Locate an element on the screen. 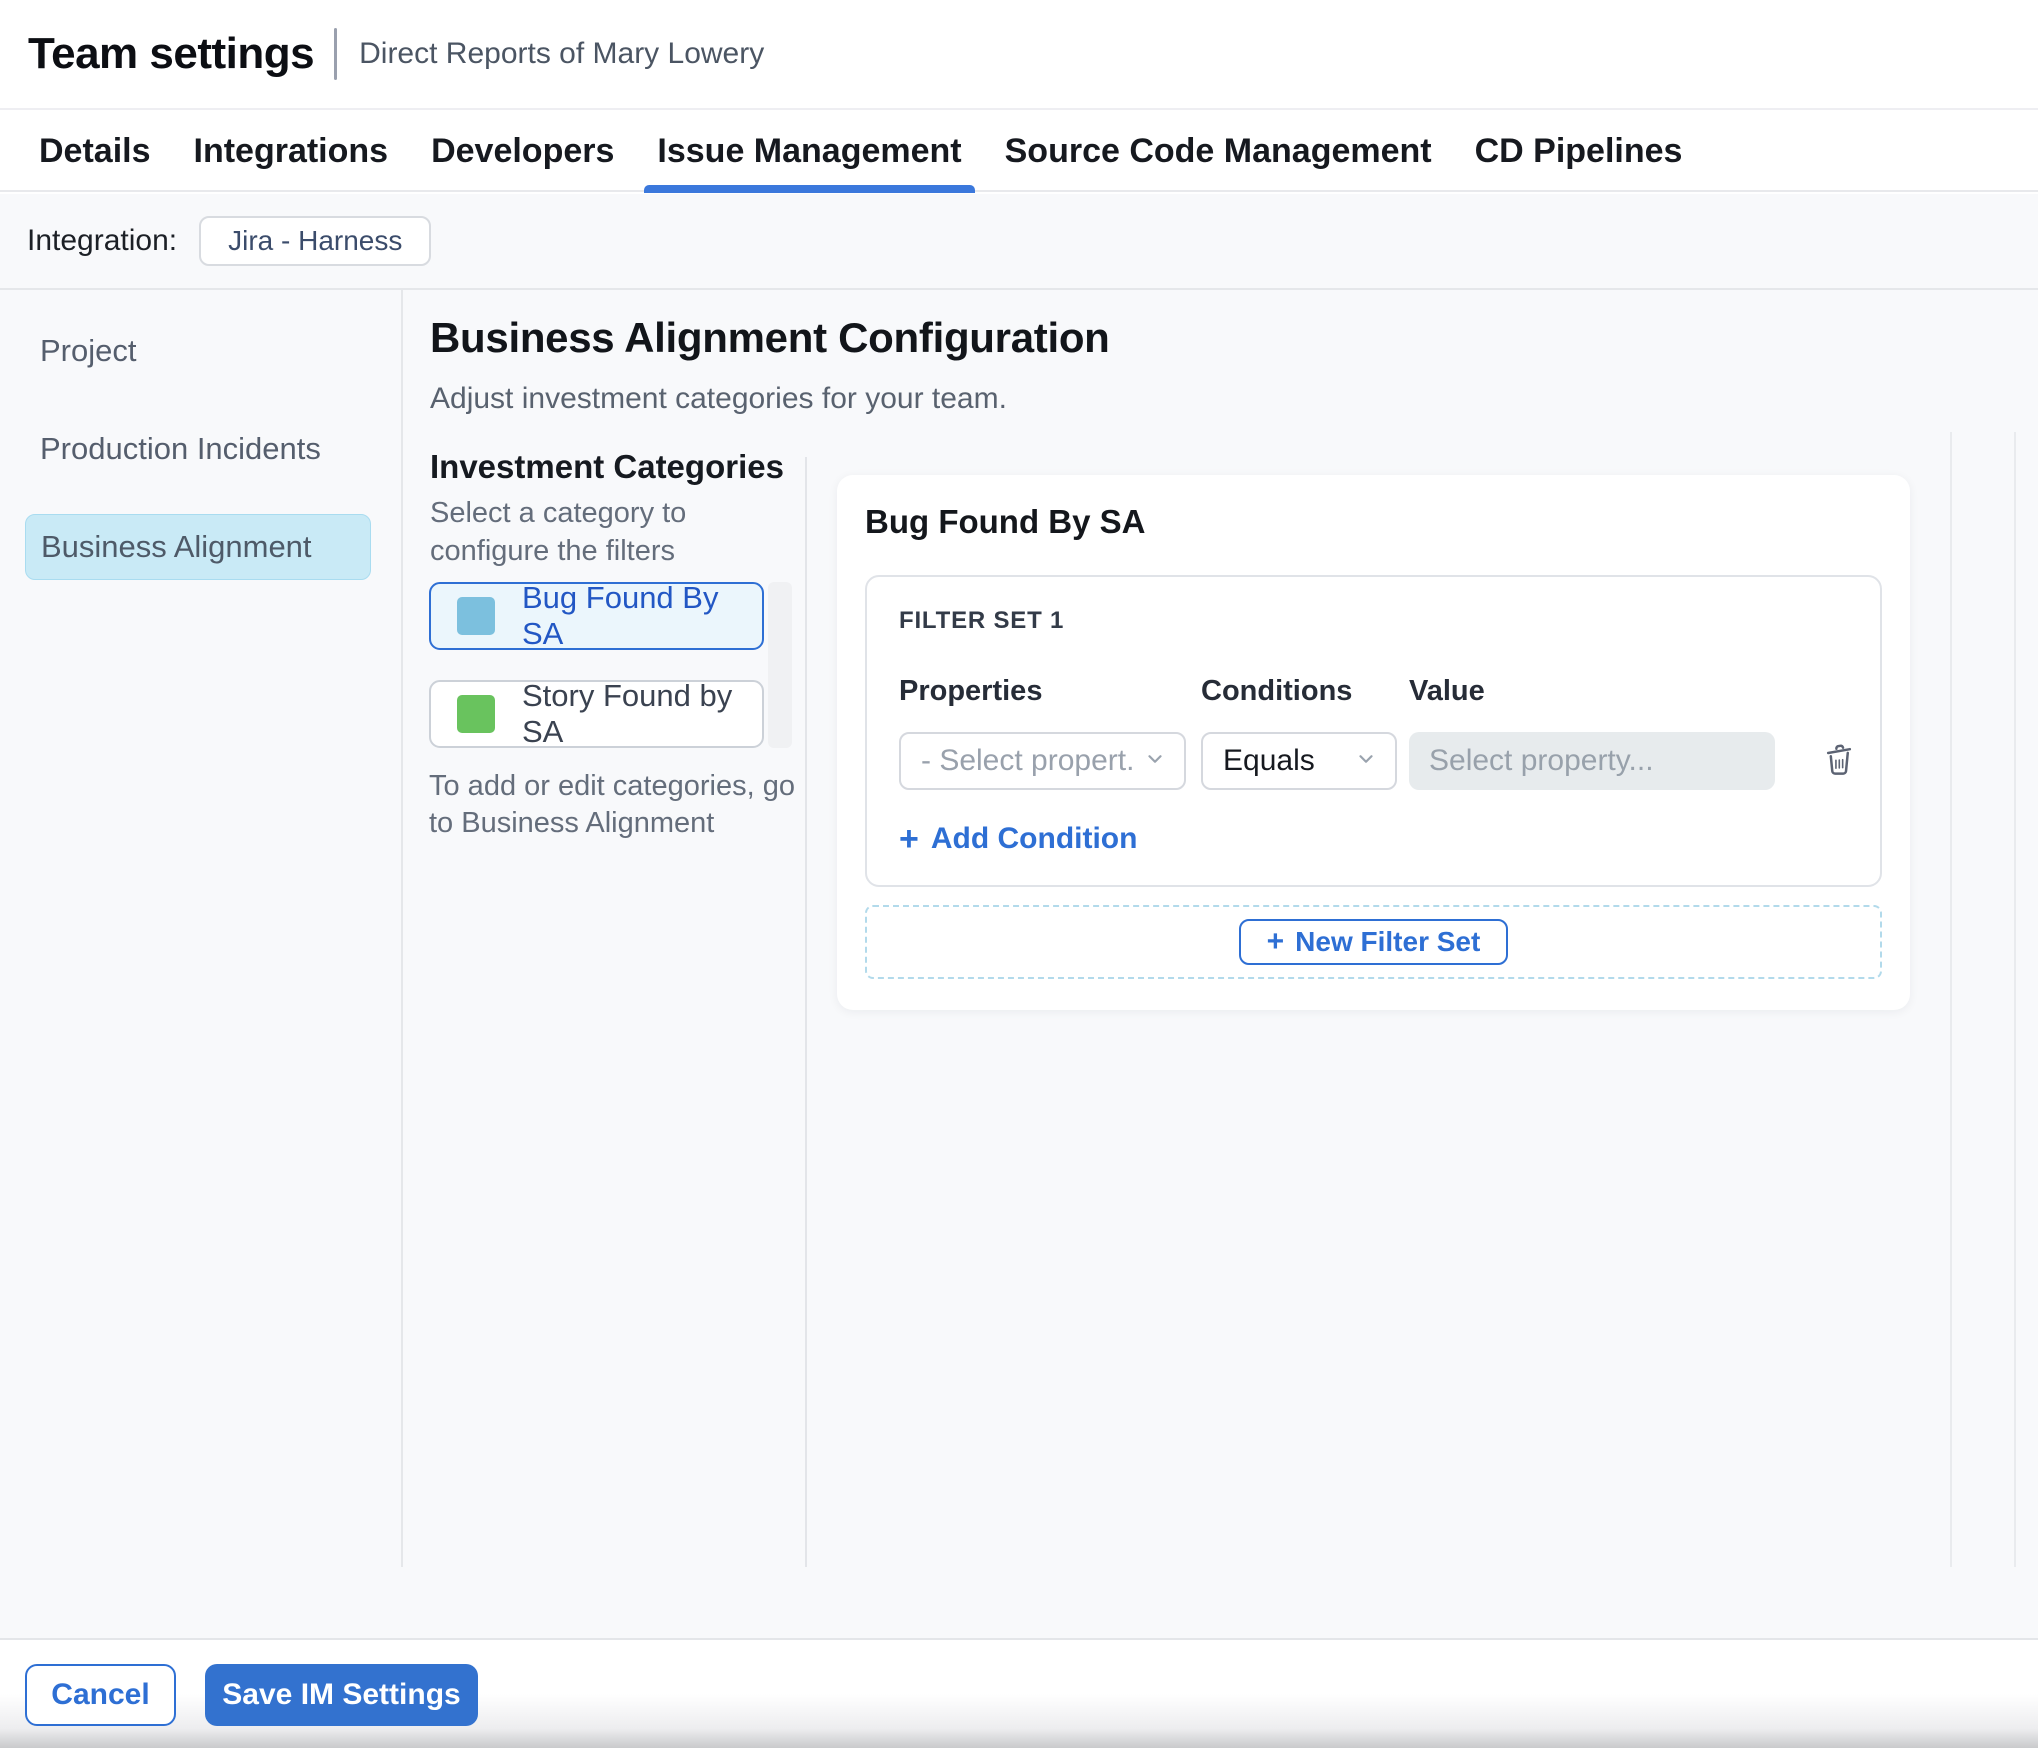  filter-card-title: Bug Found By SA is located at coordinates (1005, 521).